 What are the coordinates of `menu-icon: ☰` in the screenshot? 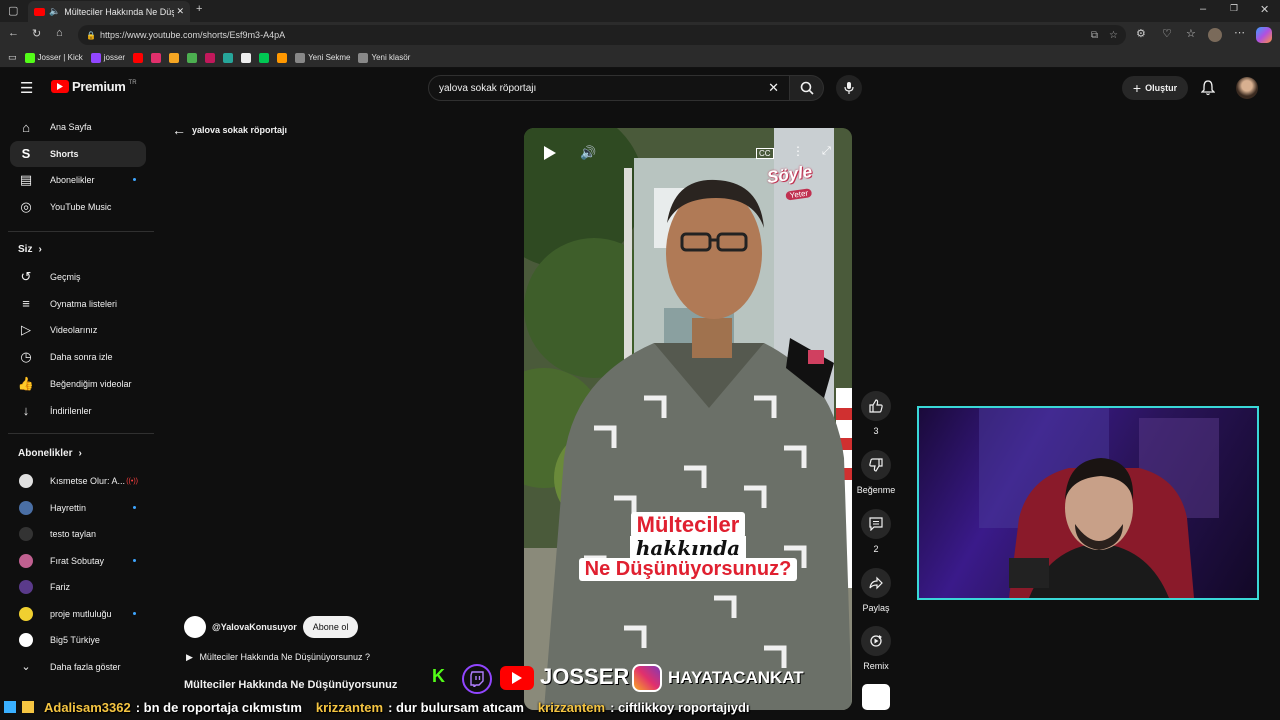 It's located at (26, 88).